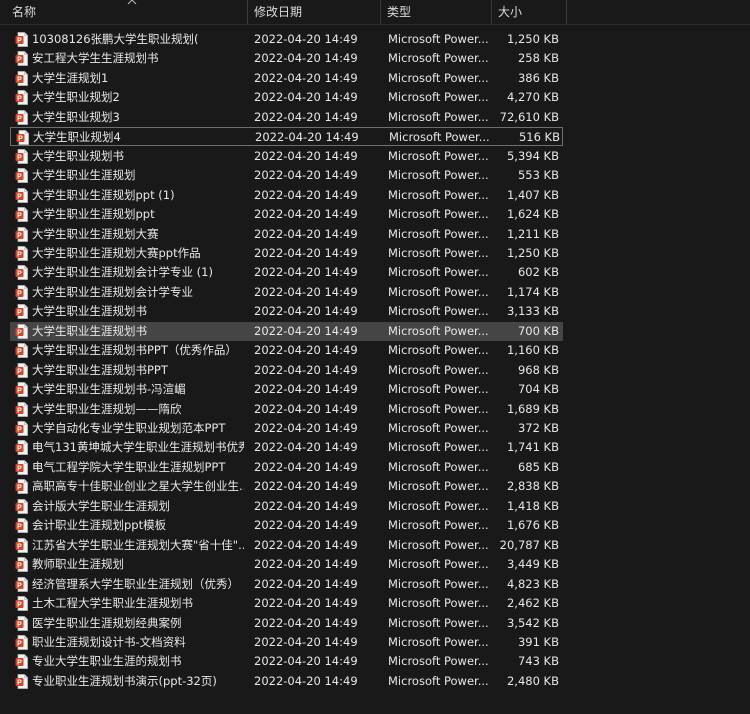  Describe the element at coordinates (538, 641) in the screenshot. I see `file-size: 391 KB` at that location.